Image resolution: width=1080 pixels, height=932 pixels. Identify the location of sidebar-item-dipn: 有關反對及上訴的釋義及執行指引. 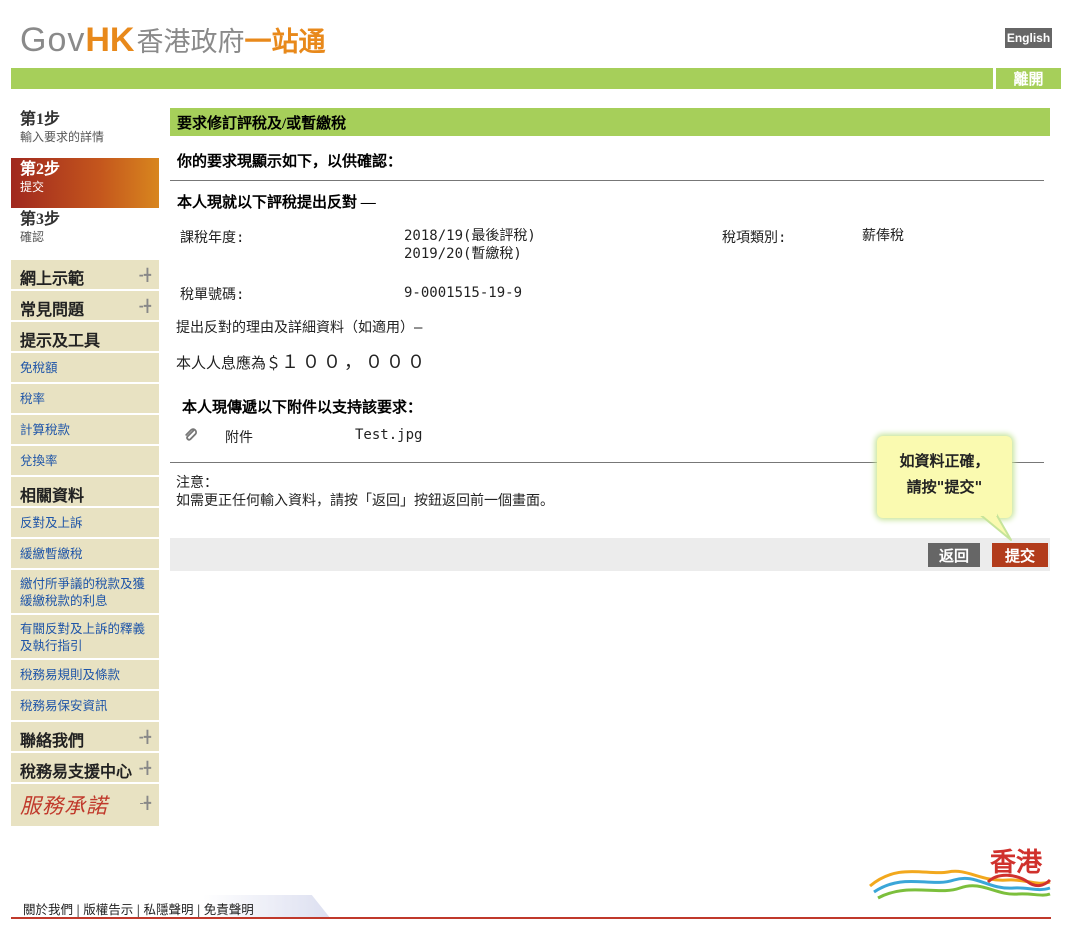
(85, 637).